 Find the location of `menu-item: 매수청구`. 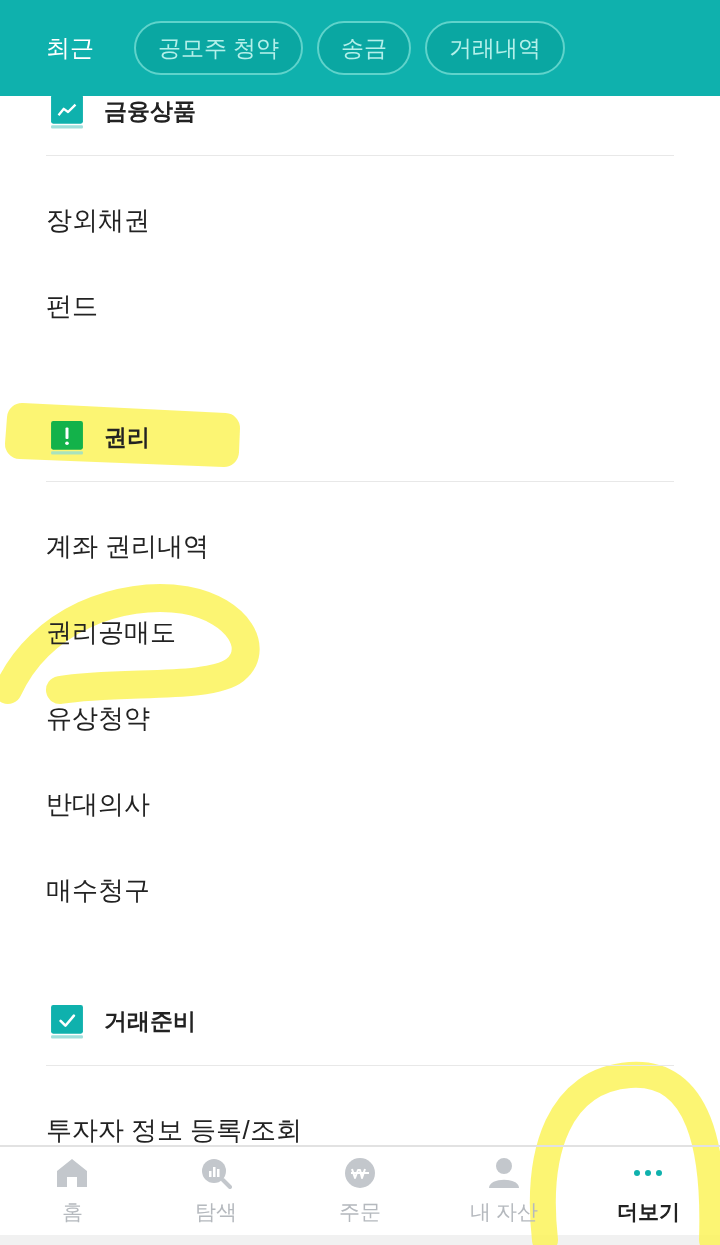

menu-item: 매수청구 is located at coordinates (98, 890).